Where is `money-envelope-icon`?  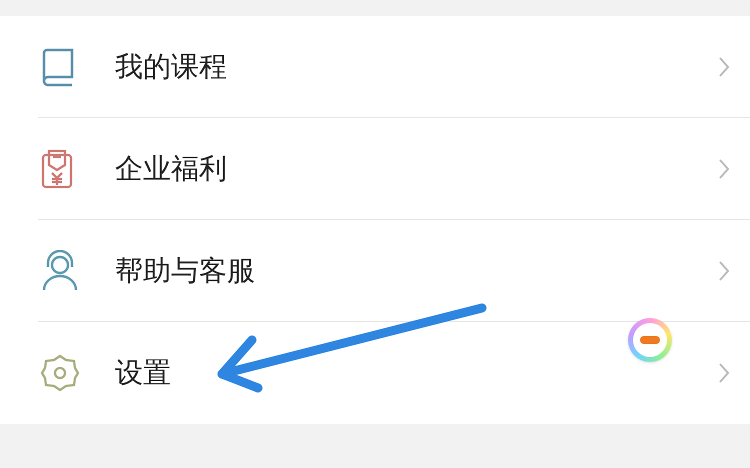
money-envelope-icon is located at coordinates (57, 169).